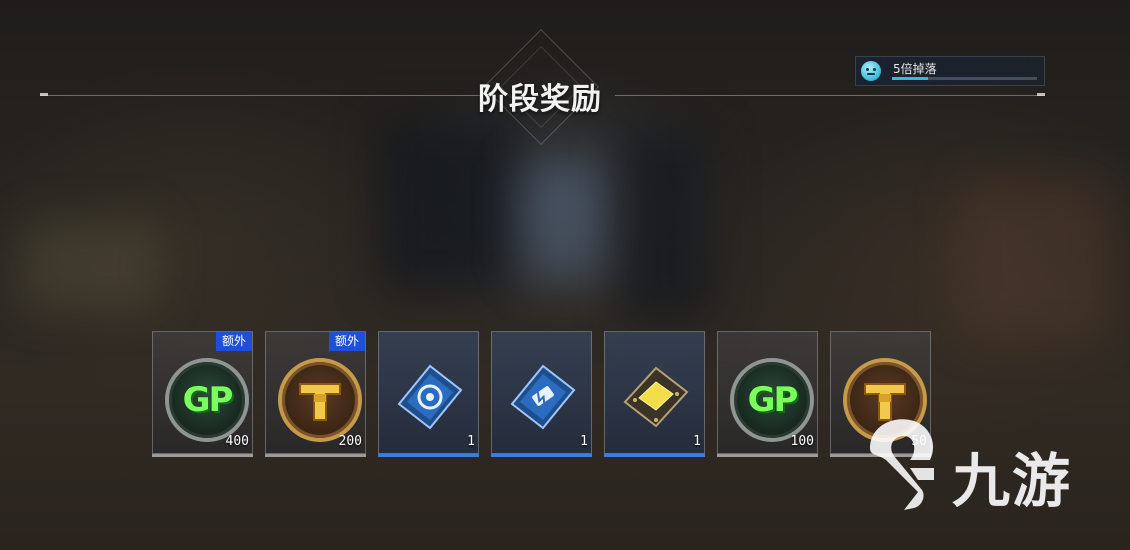 The height and width of the screenshot is (550, 1130). I want to click on jiuyou-watermark-logo: 九游, so click(980, 463).